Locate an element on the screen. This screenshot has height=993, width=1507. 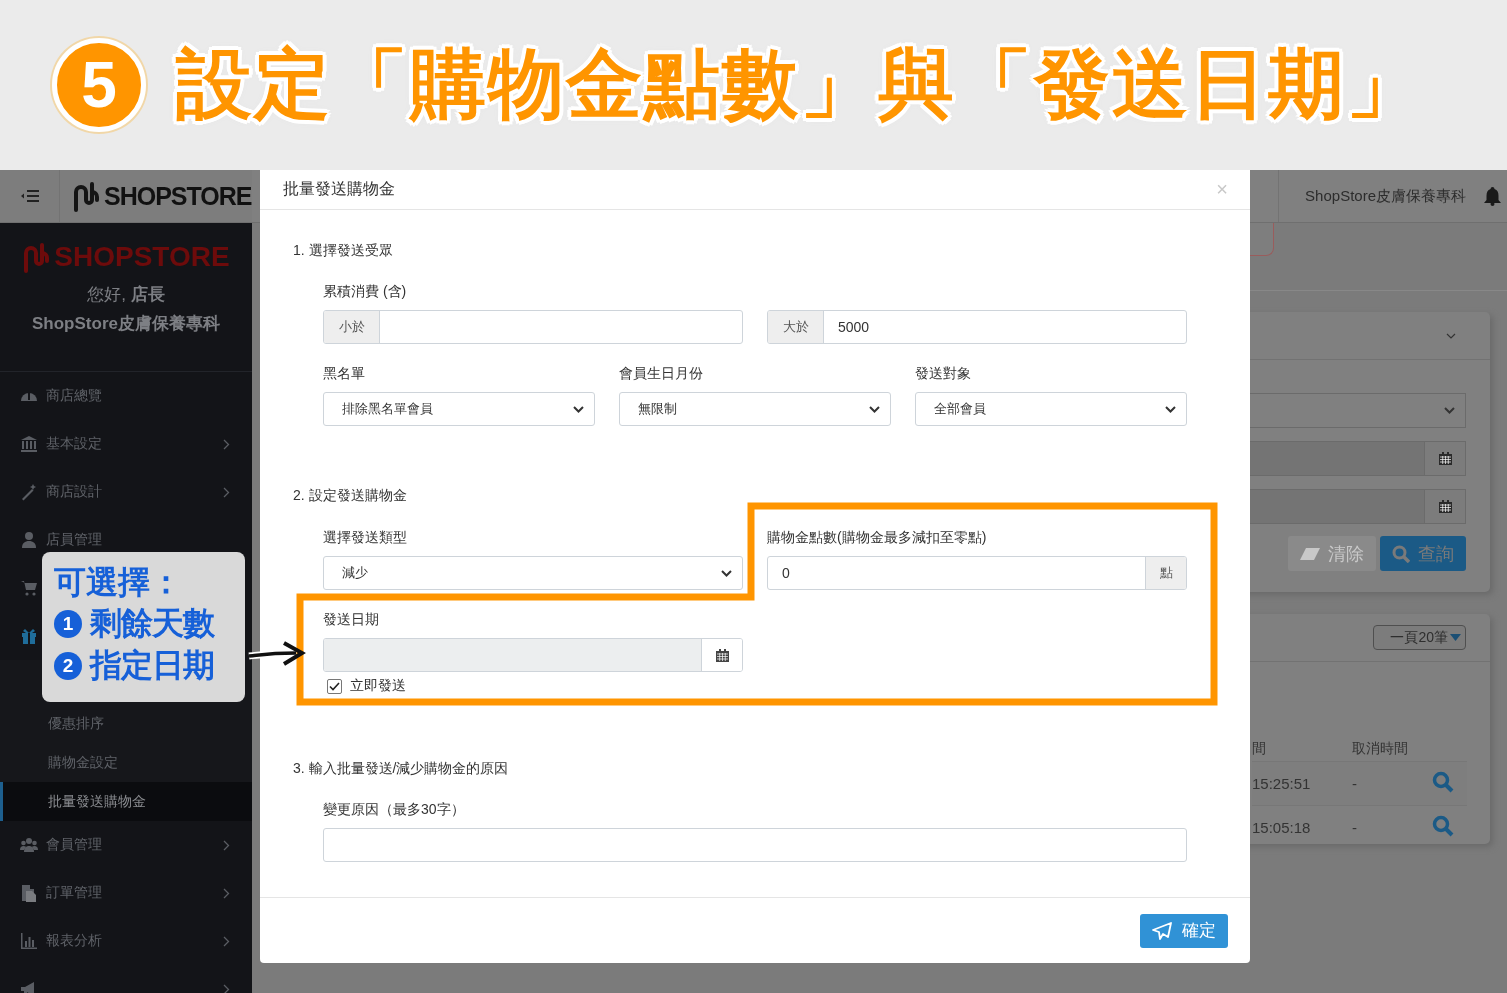
section-heading: 2. 設定發送購物金 is located at coordinates (350, 495).